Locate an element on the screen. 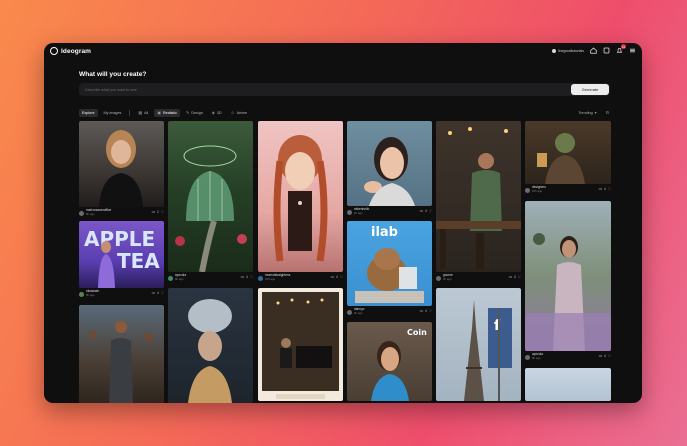 This screenshot has width=687, height=446. top-right-actions: thegoodtutorials 11 is located at coordinates (594, 49).